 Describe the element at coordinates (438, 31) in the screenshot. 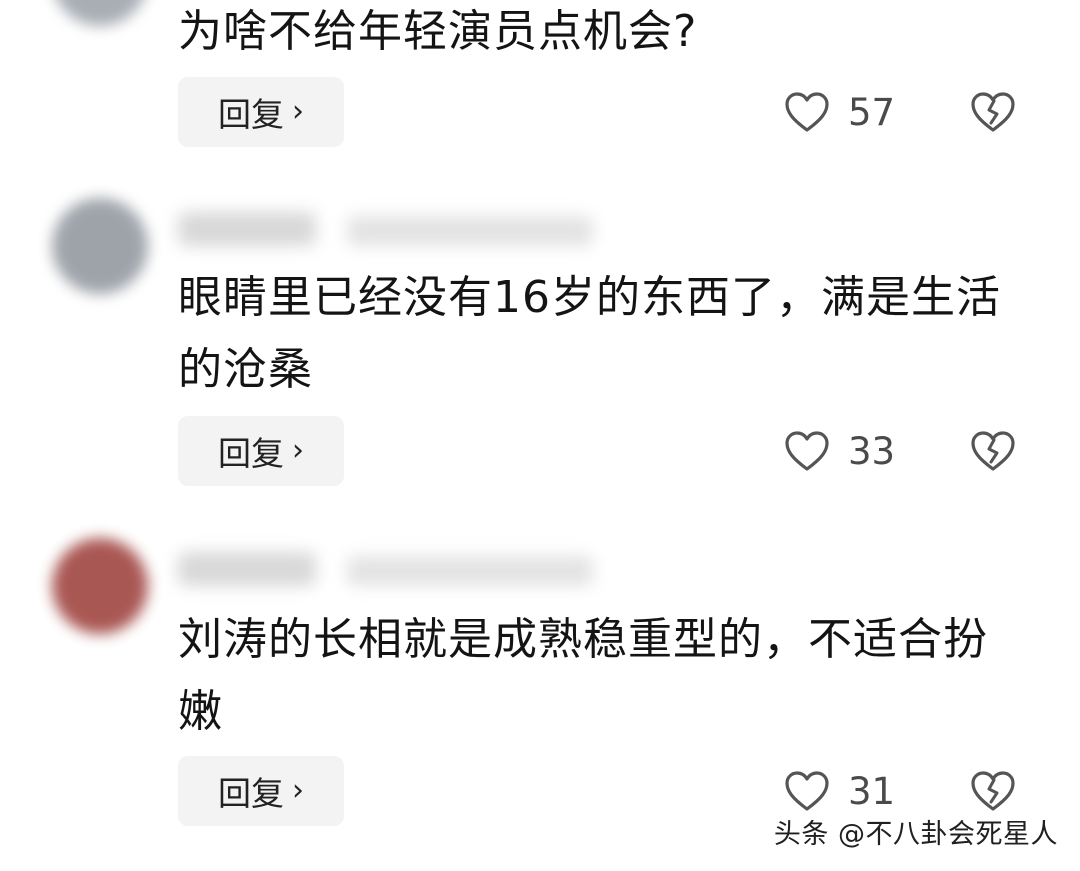

I see `comment-text: 为啥不给年轻演员点机会?` at that location.